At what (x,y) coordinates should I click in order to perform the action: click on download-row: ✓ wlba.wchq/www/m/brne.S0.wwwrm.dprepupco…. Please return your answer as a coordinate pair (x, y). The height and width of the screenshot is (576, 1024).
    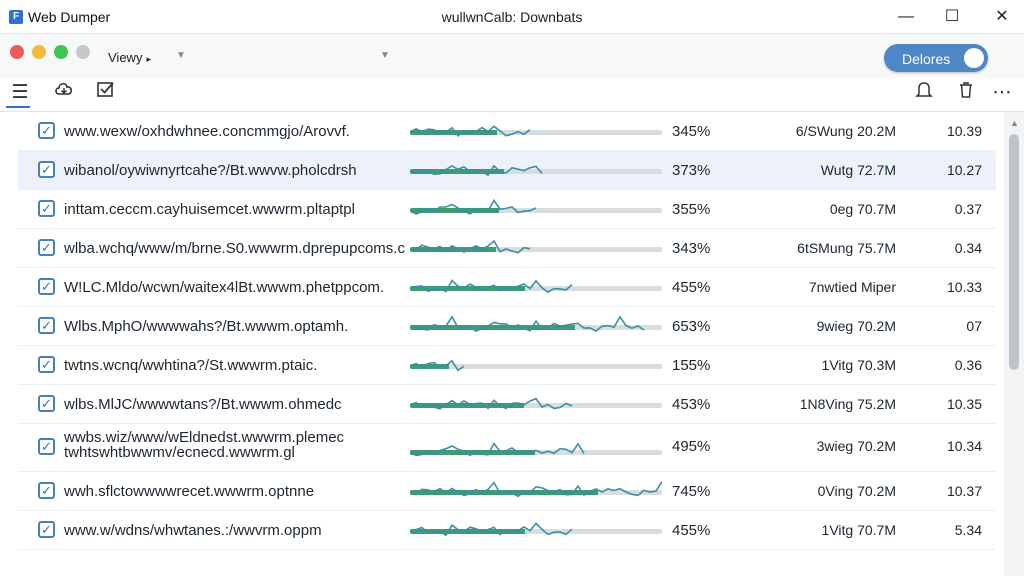
    Looking at the image, I should click on (507, 248).